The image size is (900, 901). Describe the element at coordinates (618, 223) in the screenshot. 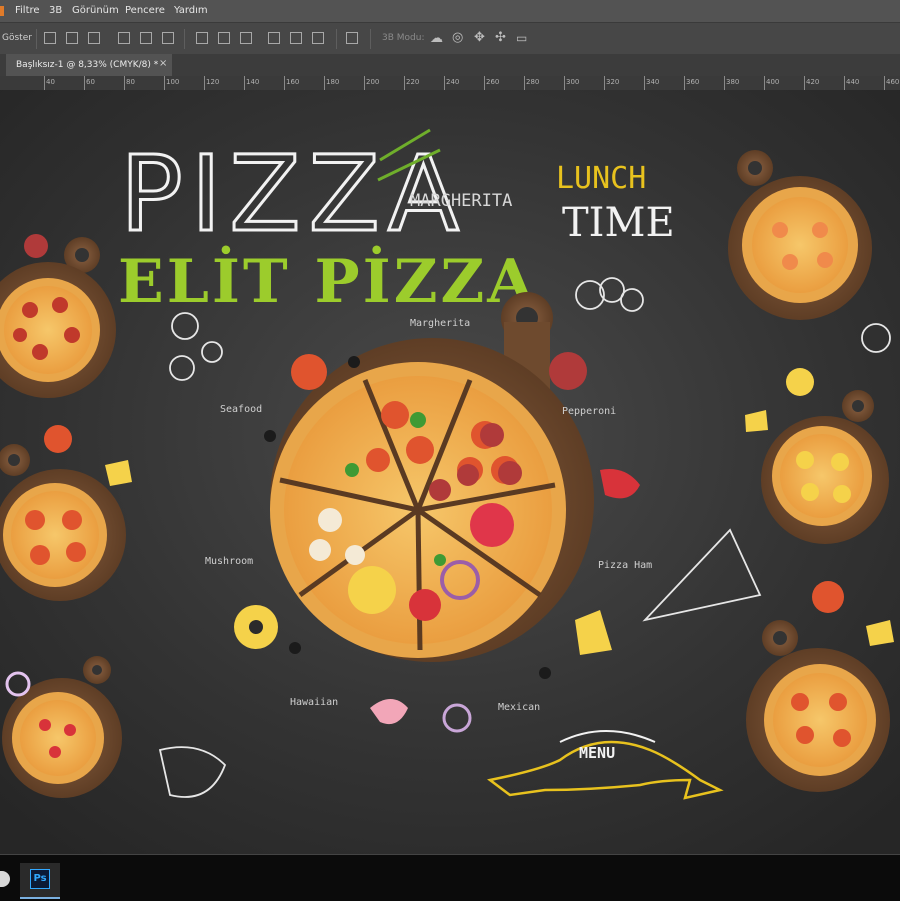

I see `time-text: TIME` at that location.